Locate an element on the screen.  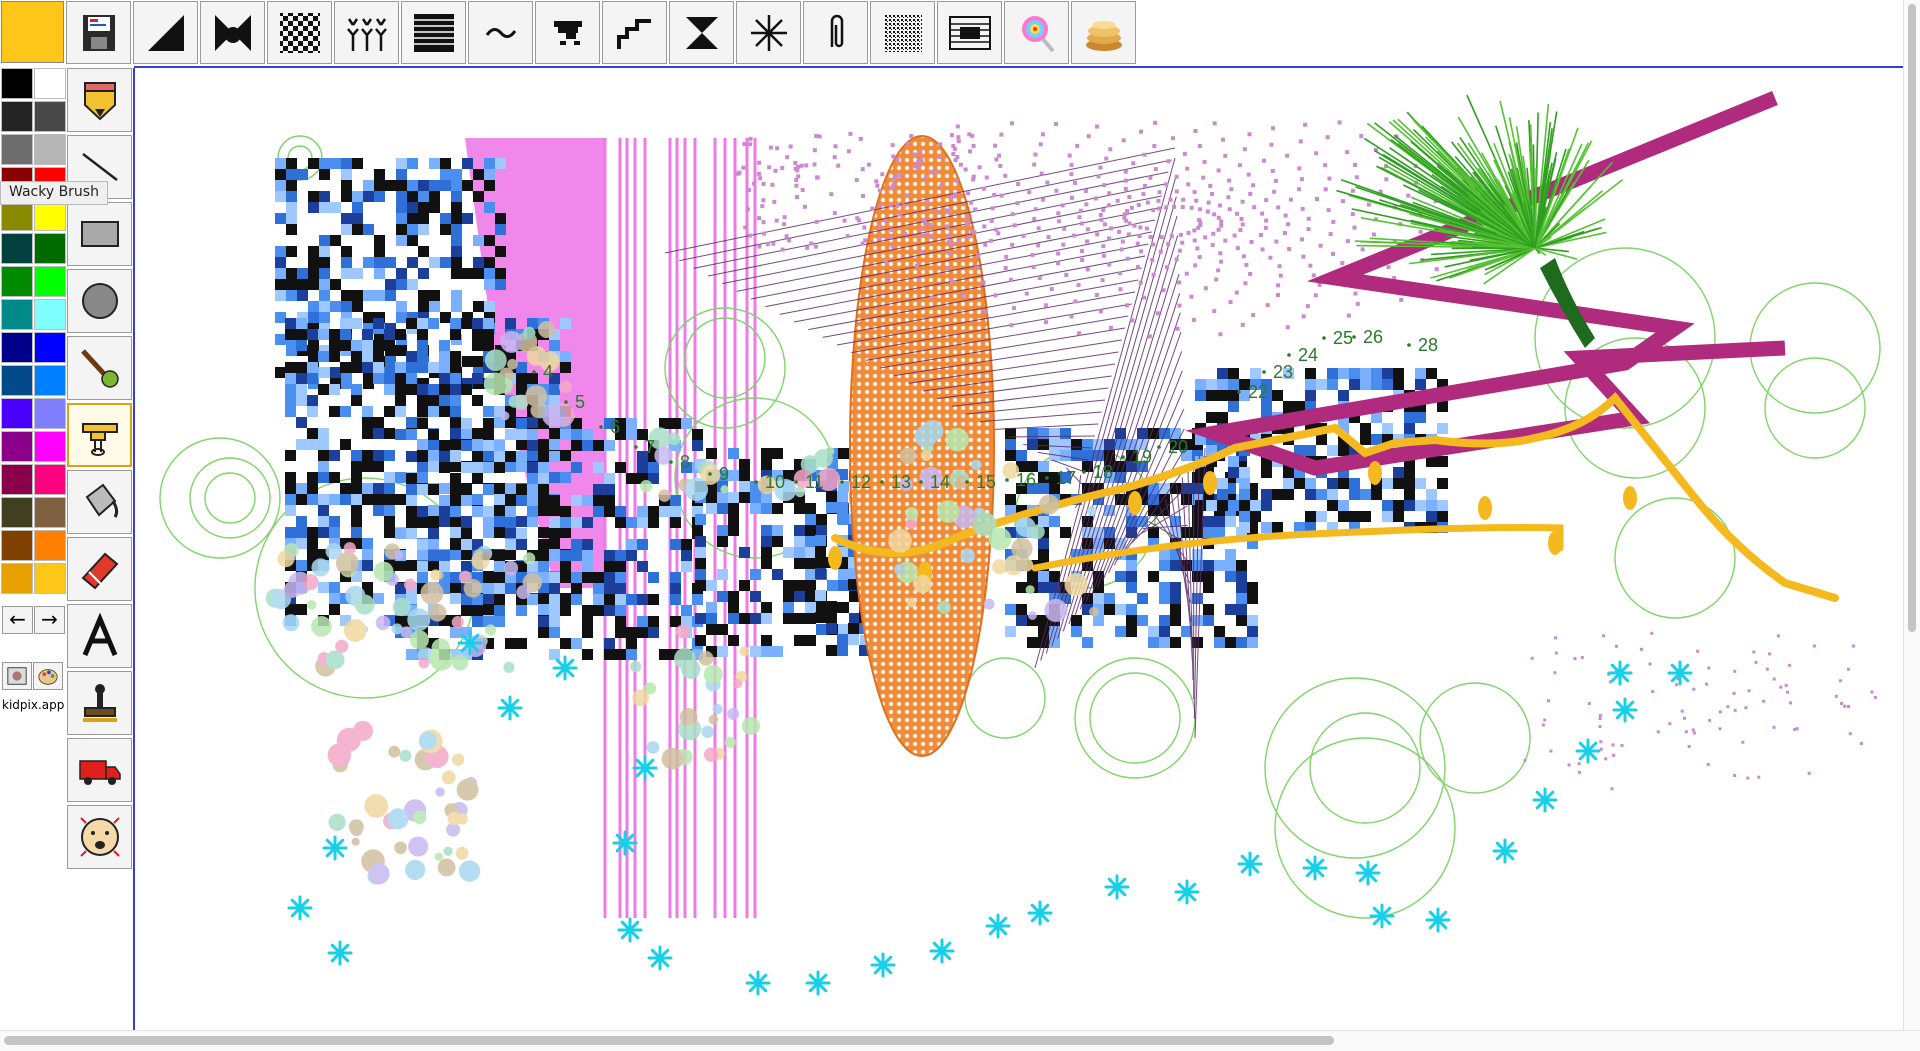
svg-text: 23 is located at coordinates (1283, 372).